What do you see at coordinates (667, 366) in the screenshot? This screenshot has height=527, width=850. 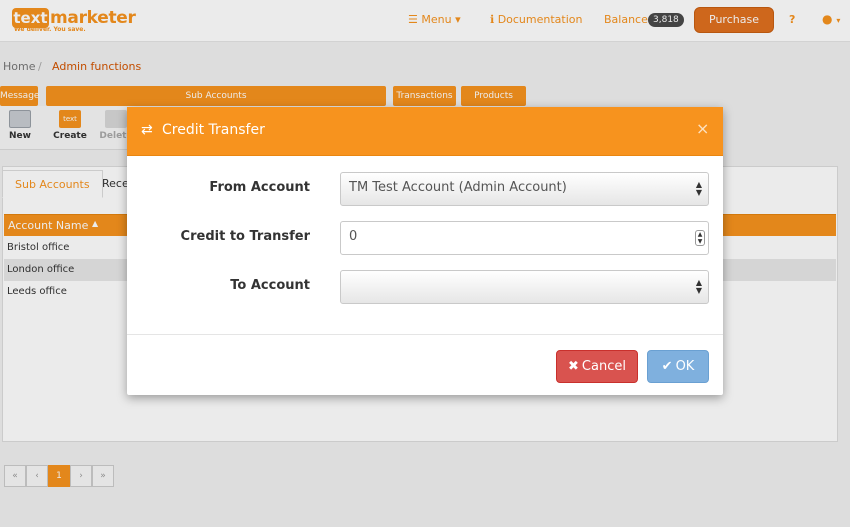 I see `check-icon: ✔` at bounding box center [667, 366].